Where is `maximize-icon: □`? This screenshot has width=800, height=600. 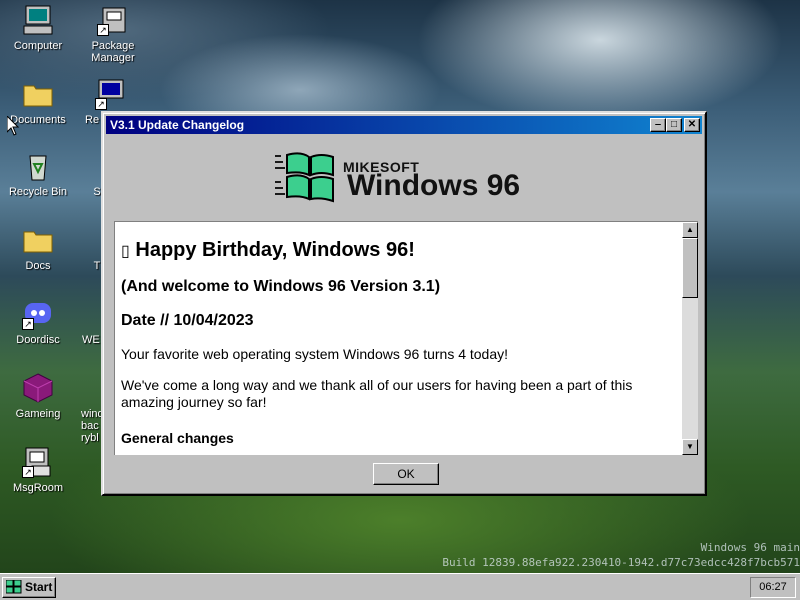 maximize-icon: □ is located at coordinates (674, 124).